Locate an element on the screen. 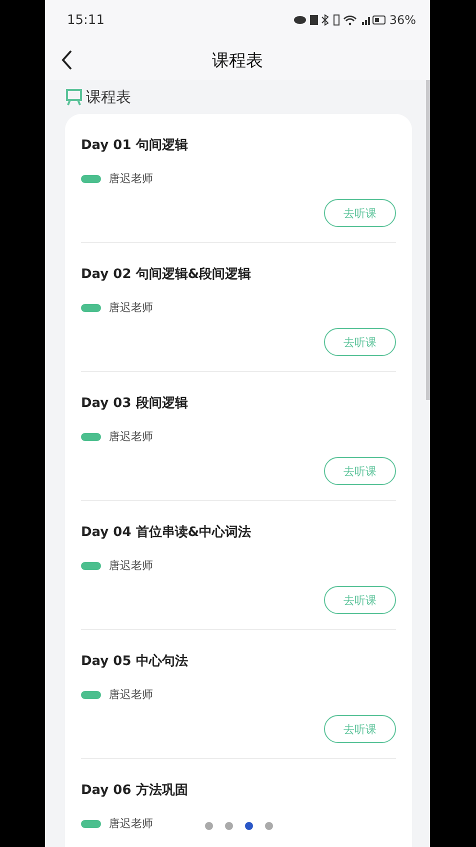  lesson-title: Day 05 中心句法 is located at coordinates (135, 661).